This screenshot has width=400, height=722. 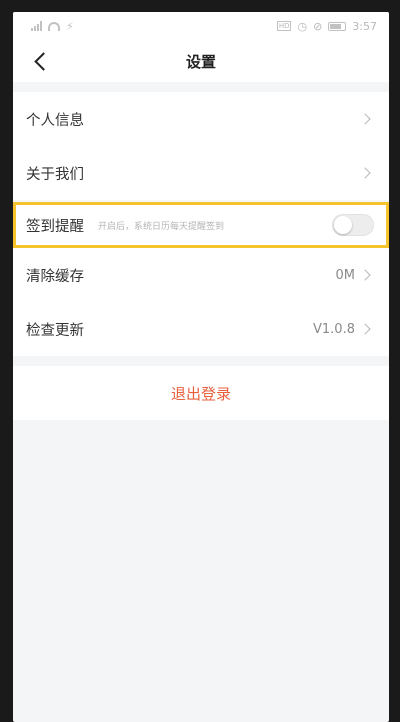 What do you see at coordinates (201, 119) in the screenshot?
I see `settings-row-profile: 个人信息` at bounding box center [201, 119].